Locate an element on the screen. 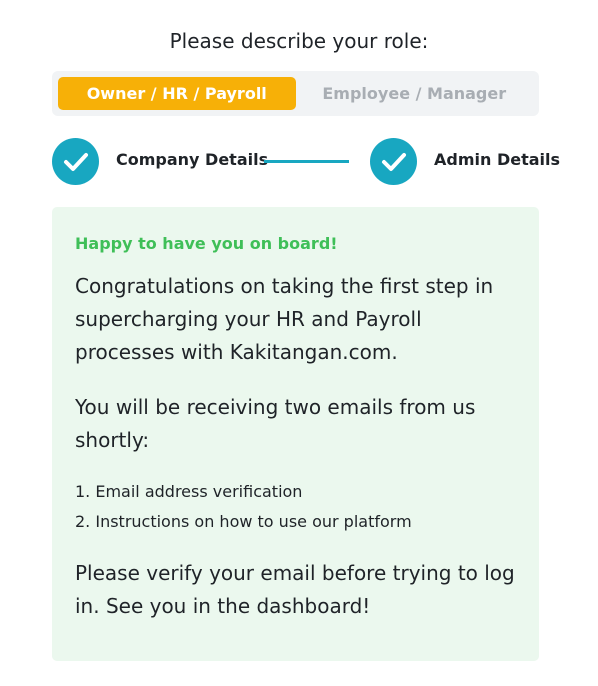 The height and width of the screenshot is (686, 598). progress-steps: Company Details Admin Details is located at coordinates (306, 162).